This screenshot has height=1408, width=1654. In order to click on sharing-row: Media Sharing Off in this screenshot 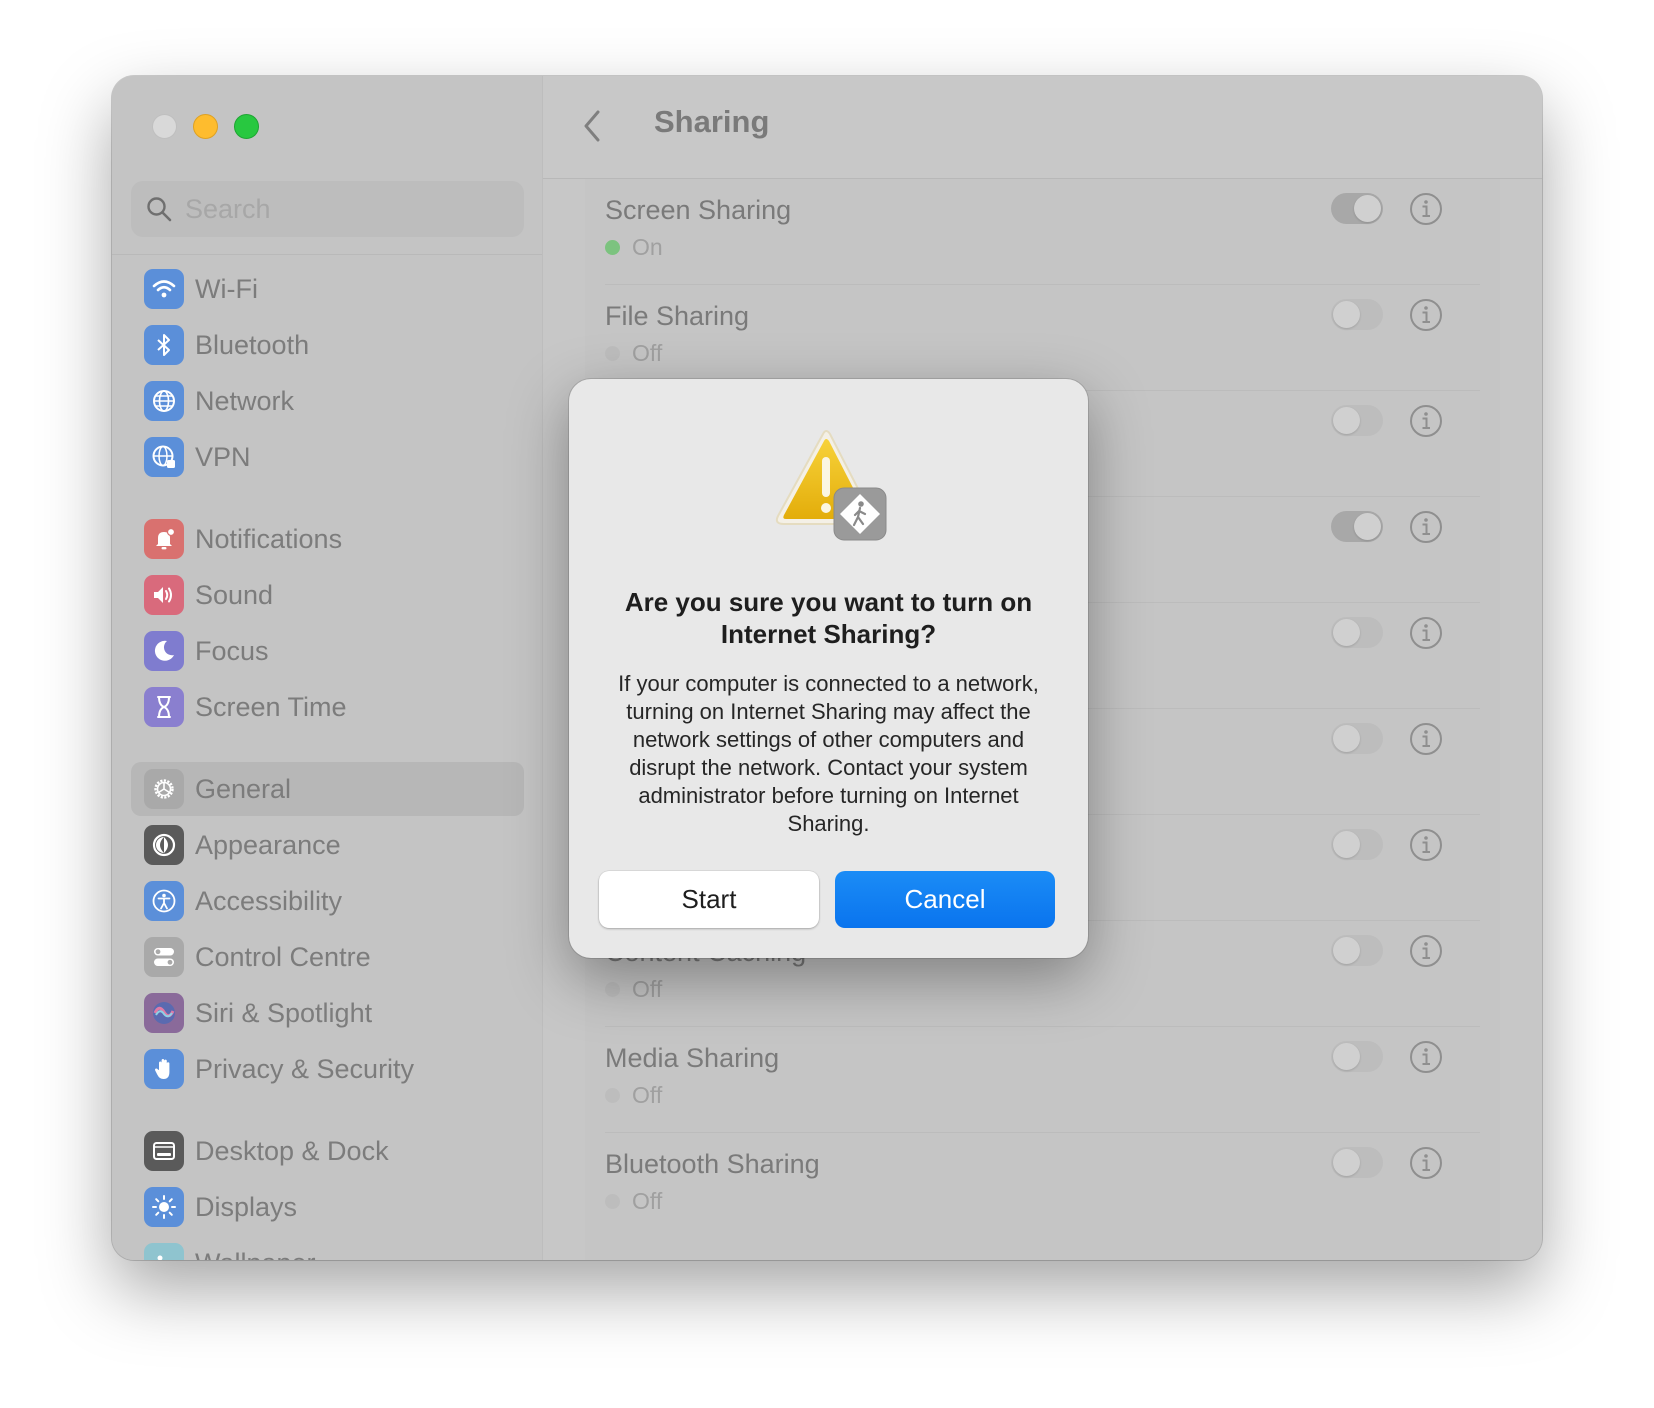, I will do `click(1042, 1080)`.